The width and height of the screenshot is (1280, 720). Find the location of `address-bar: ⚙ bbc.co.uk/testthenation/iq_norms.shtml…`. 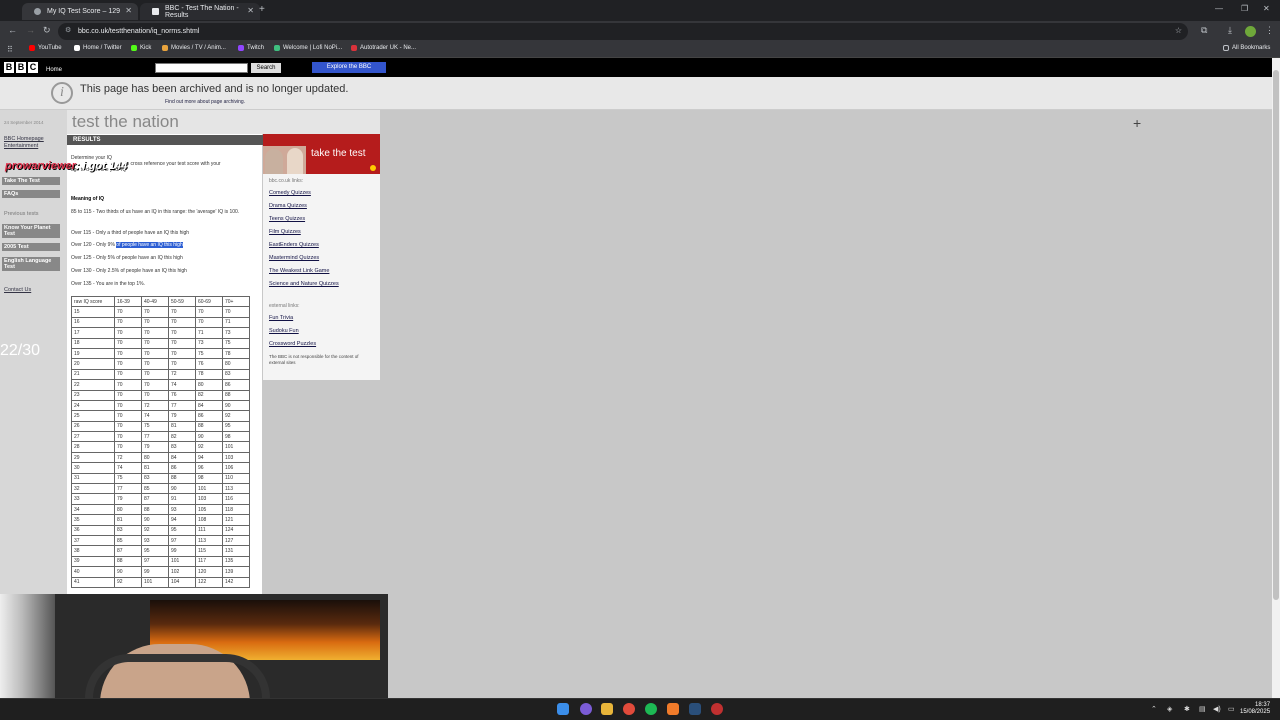

address-bar: ⚙ bbc.co.uk/testthenation/iq_norms.shtml… is located at coordinates (623, 31).